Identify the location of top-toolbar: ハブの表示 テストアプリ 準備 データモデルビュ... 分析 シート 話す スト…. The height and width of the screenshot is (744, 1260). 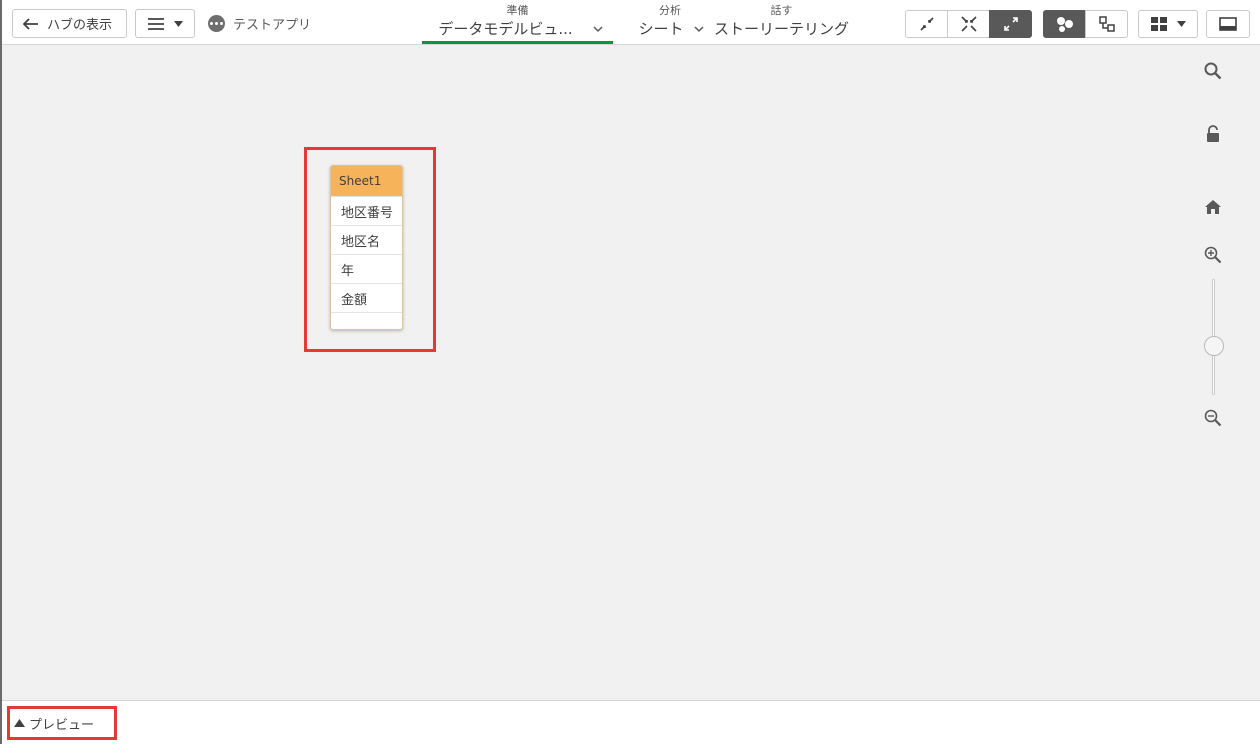
(631, 22).